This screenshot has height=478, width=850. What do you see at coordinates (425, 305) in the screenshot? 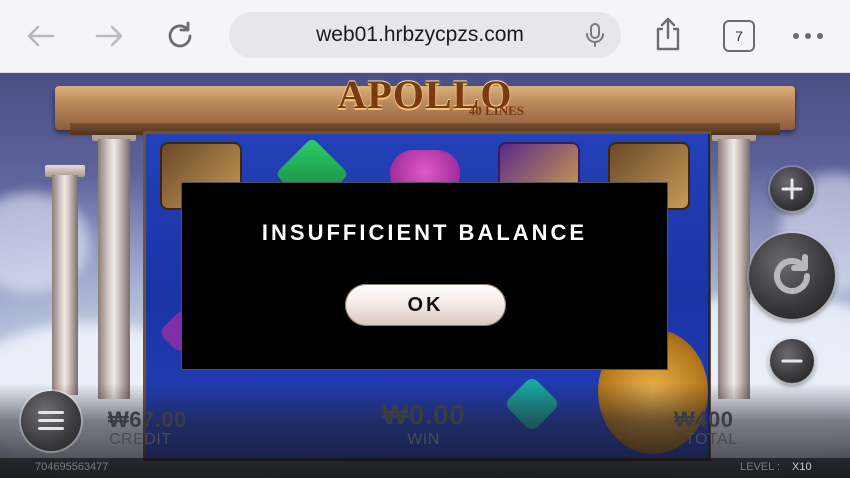
I see `ok-button: OK` at bounding box center [425, 305].